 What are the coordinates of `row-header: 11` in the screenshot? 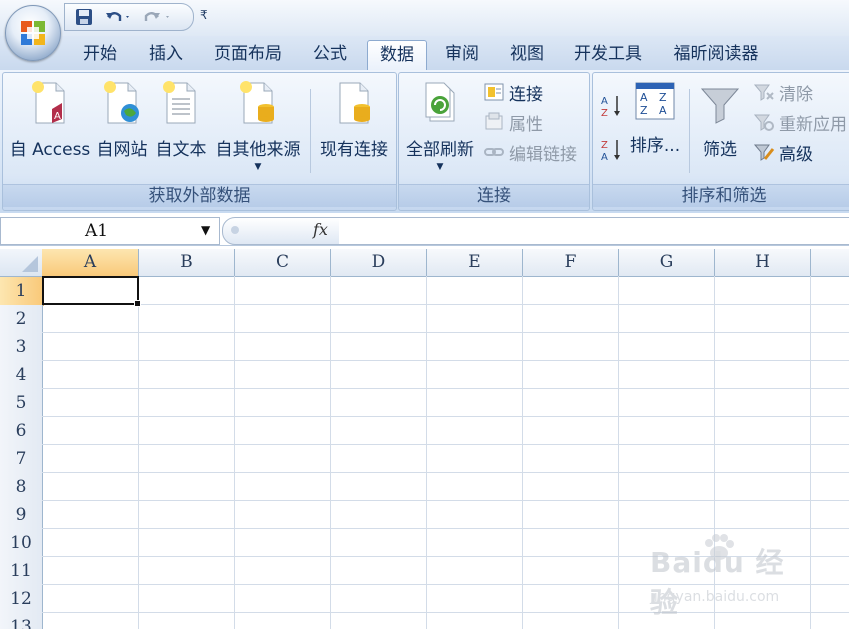 It's located at (21, 571).